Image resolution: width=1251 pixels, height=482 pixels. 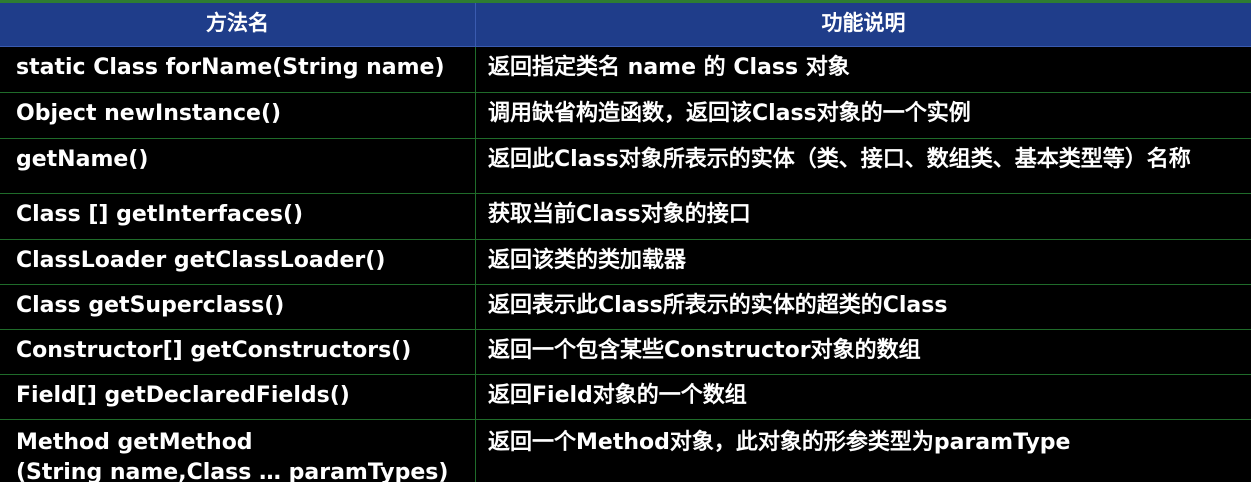 I want to click on table-row: Class [] getInterfaces() 获取当前Class对象的接口, so click(x=625, y=217).